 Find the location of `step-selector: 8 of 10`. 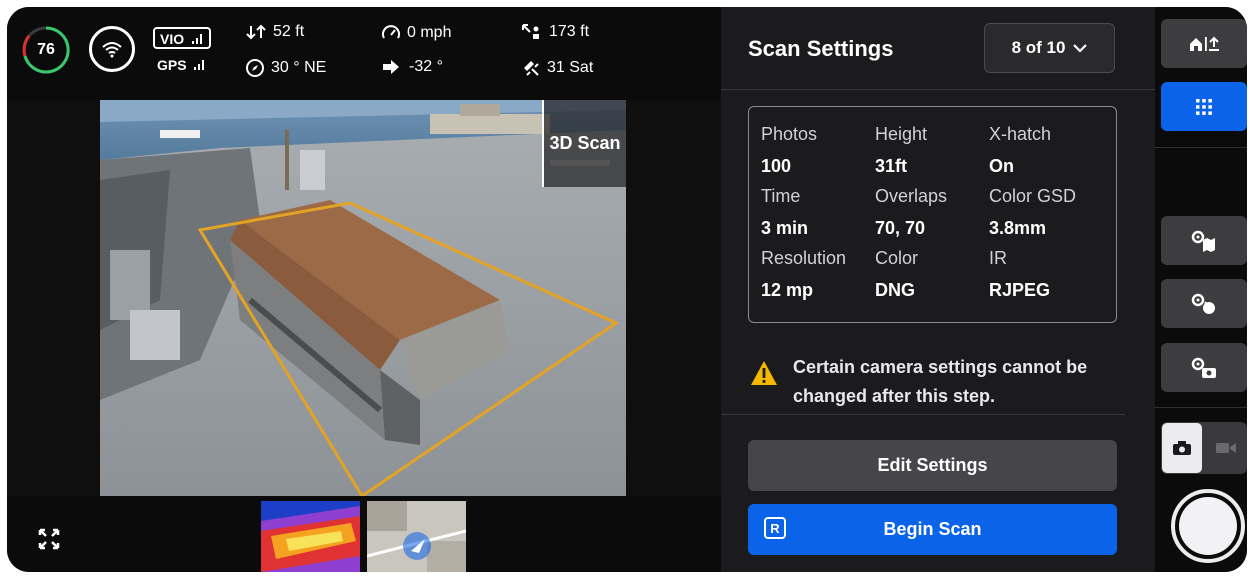

step-selector: 8 of 10 is located at coordinates (1049, 48).